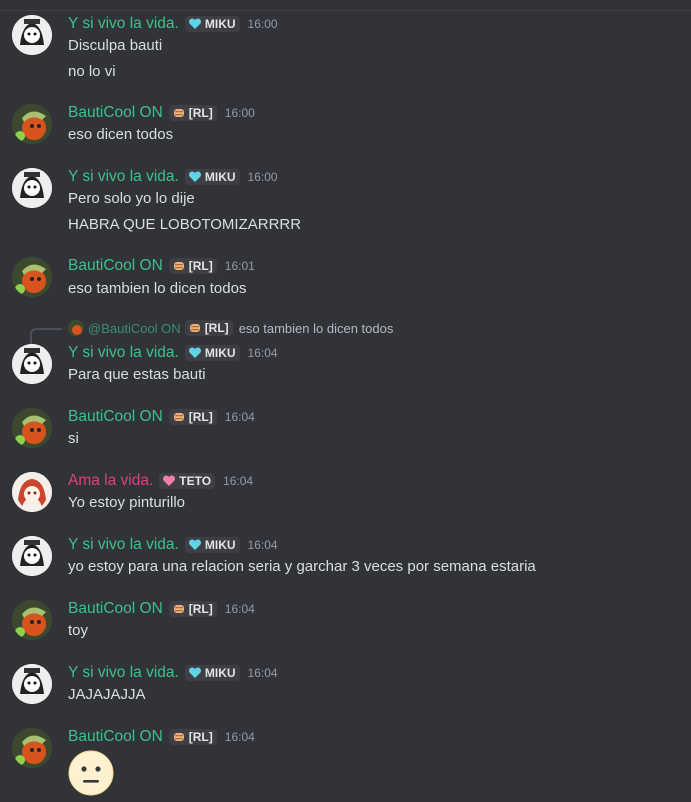 The width and height of the screenshot is (691, 802). Describe the element at coordinates (76, 328) in the screenshot. I see `reply-avatar` at that location.